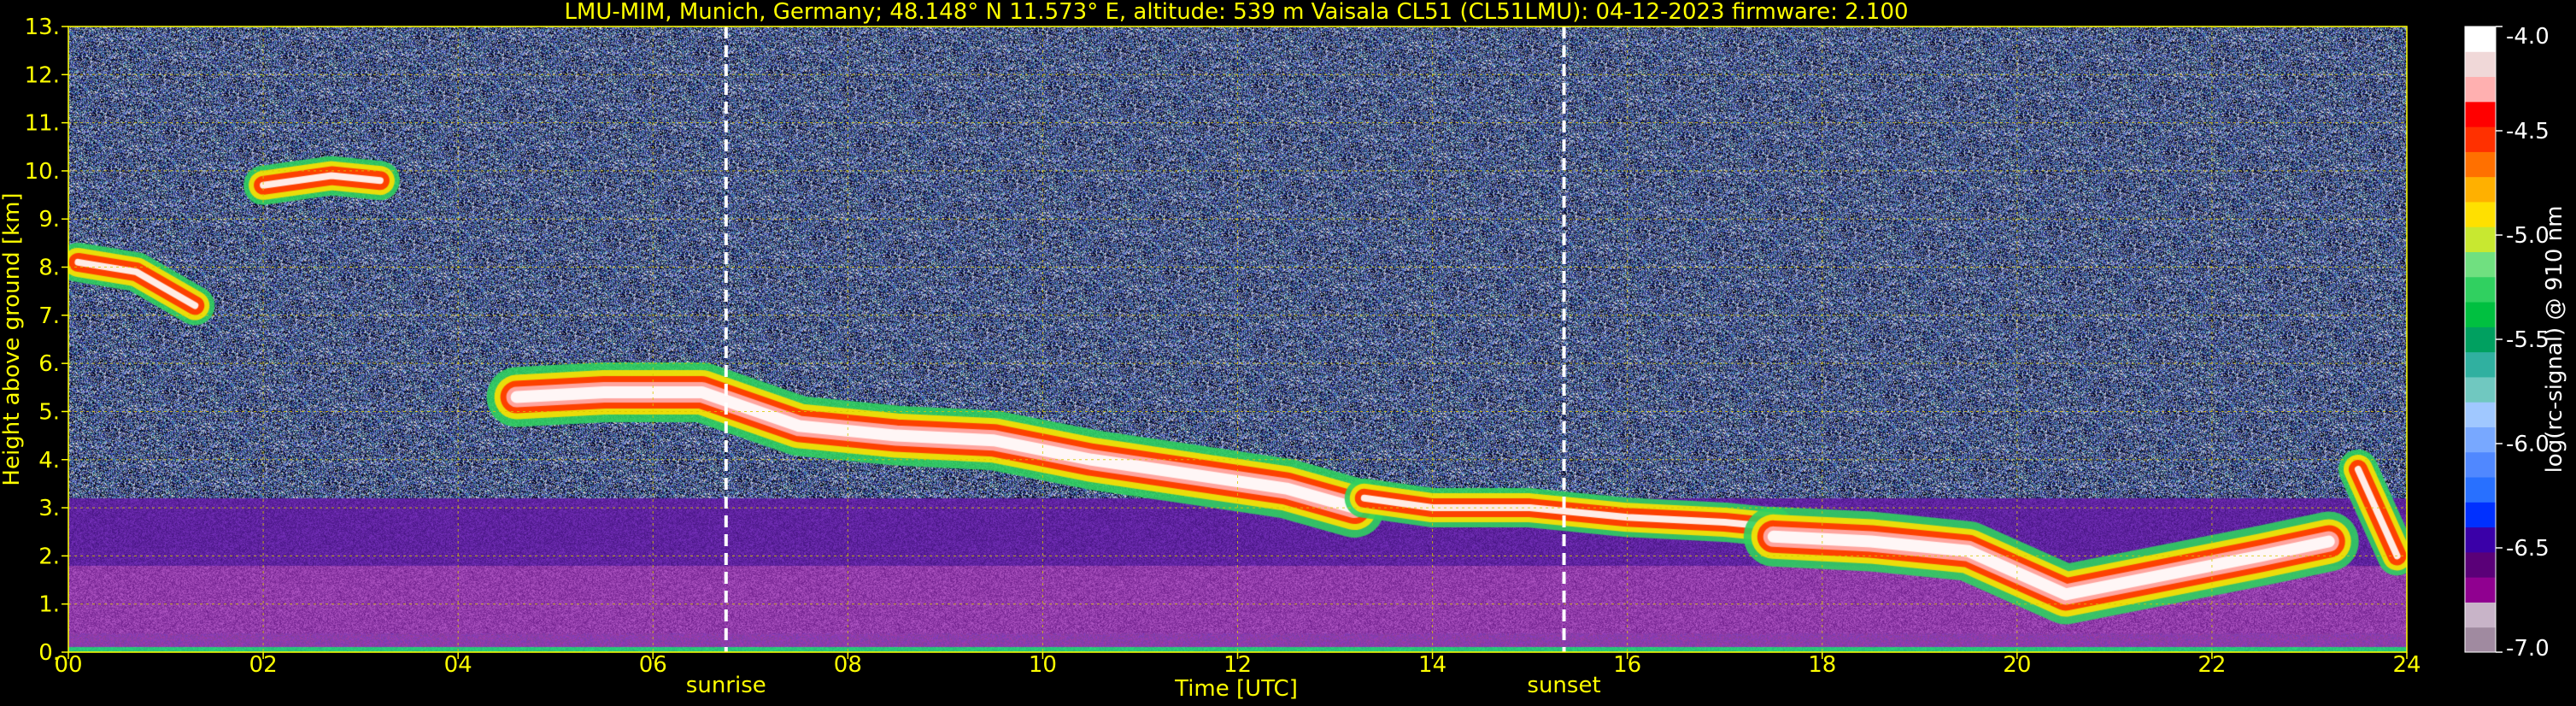  What do you see at coordinates (1236, 689) in the screenshot?
I see `x-axis-label: Time [UTC]` at bounding box center [1236, 689].